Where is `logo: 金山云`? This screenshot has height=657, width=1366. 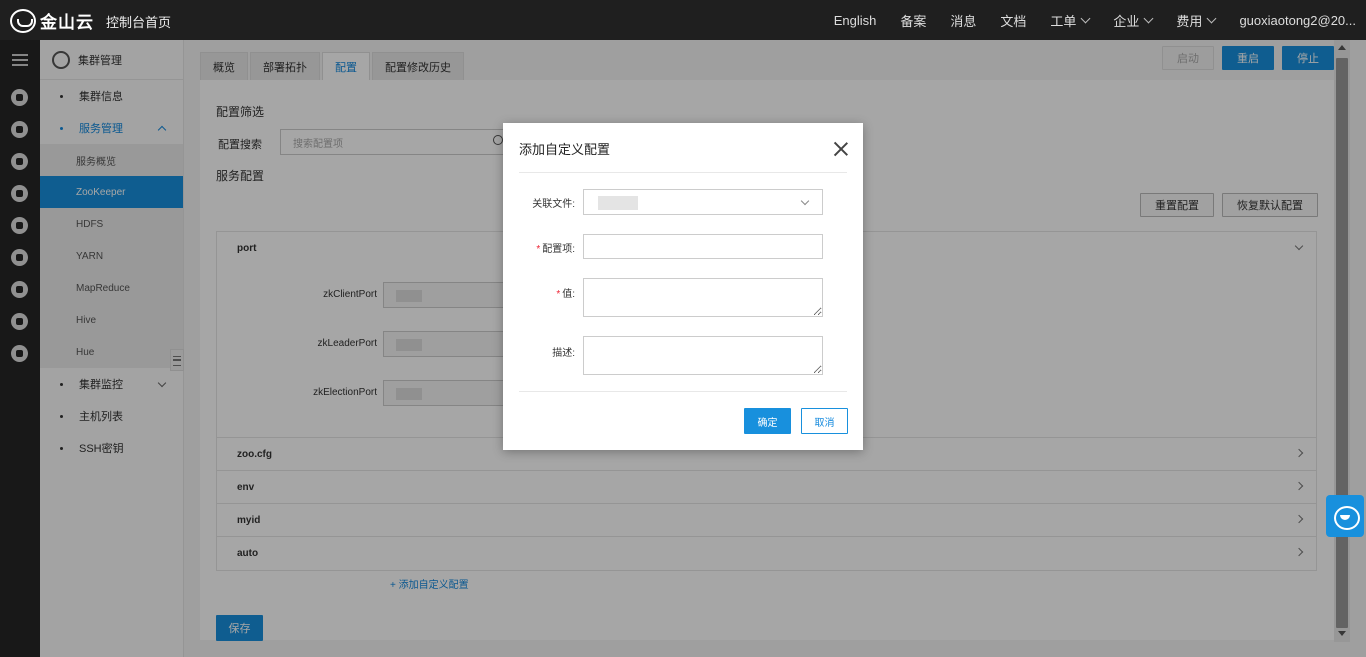 logo: 金山云 is located at coordinates (52, 20).